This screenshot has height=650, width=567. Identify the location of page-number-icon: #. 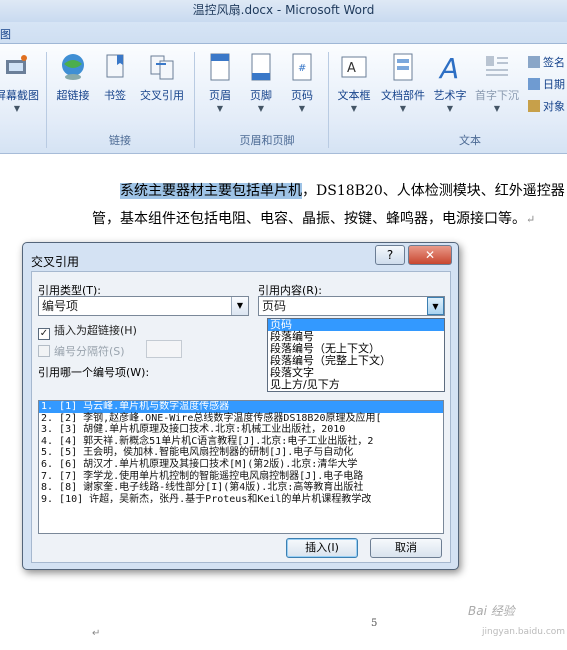
(302, 67).